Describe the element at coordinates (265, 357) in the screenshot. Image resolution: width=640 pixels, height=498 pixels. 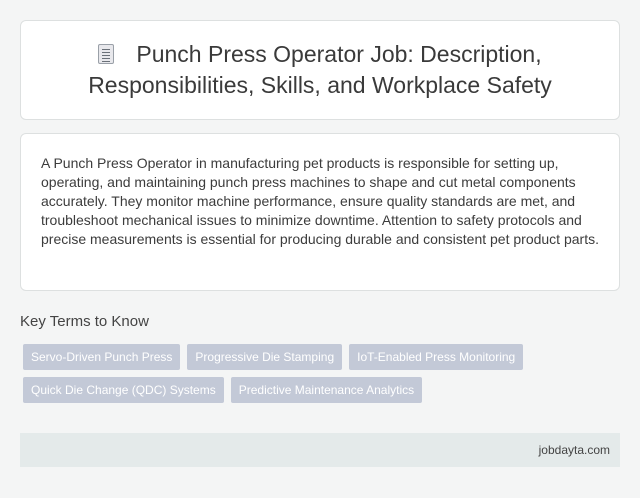
I see `key-term-tag: Progressive Die Stamping` at that location.